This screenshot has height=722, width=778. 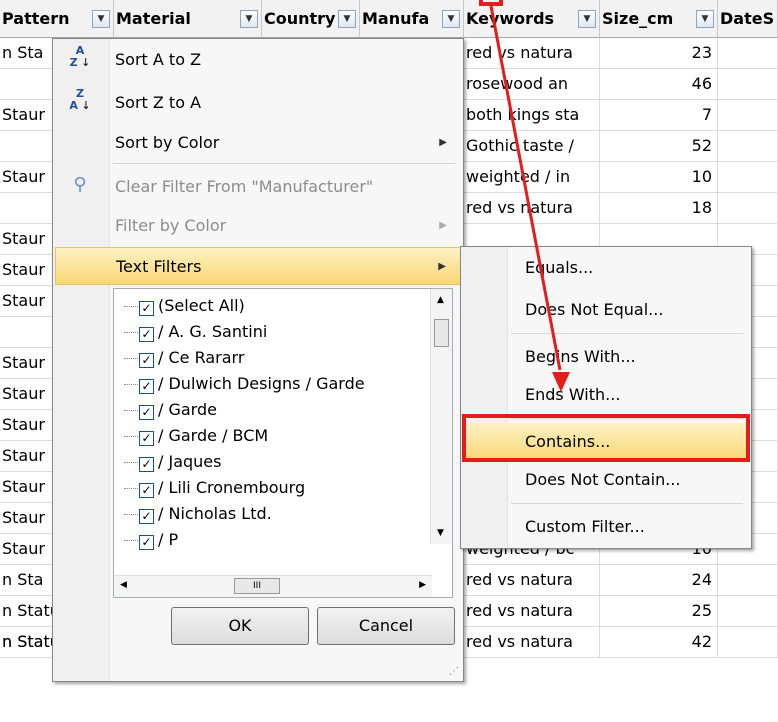 I want to click on filter-value-item: ✓ / Garde, so click(x=170, y=410).